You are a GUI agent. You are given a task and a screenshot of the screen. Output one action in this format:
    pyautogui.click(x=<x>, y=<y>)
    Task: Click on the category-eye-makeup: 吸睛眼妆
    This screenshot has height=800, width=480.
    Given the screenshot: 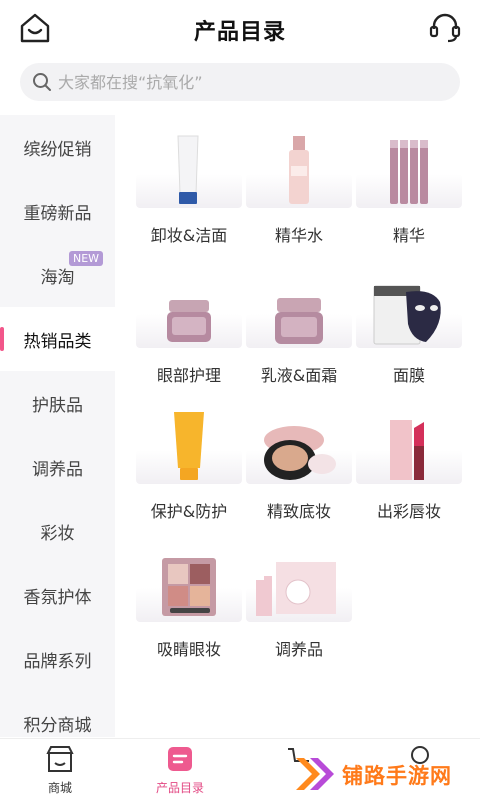 What is the action you would take?
    pyautogui.click(x=189, y=601)
    